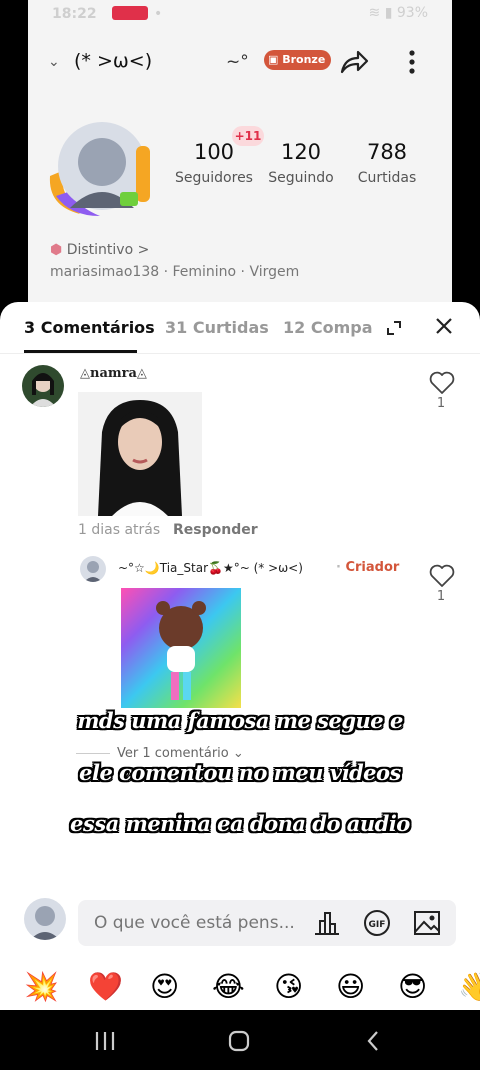 This screenshot has height=1070, width=480. I want to click on comment-photo, so click(140, 454).